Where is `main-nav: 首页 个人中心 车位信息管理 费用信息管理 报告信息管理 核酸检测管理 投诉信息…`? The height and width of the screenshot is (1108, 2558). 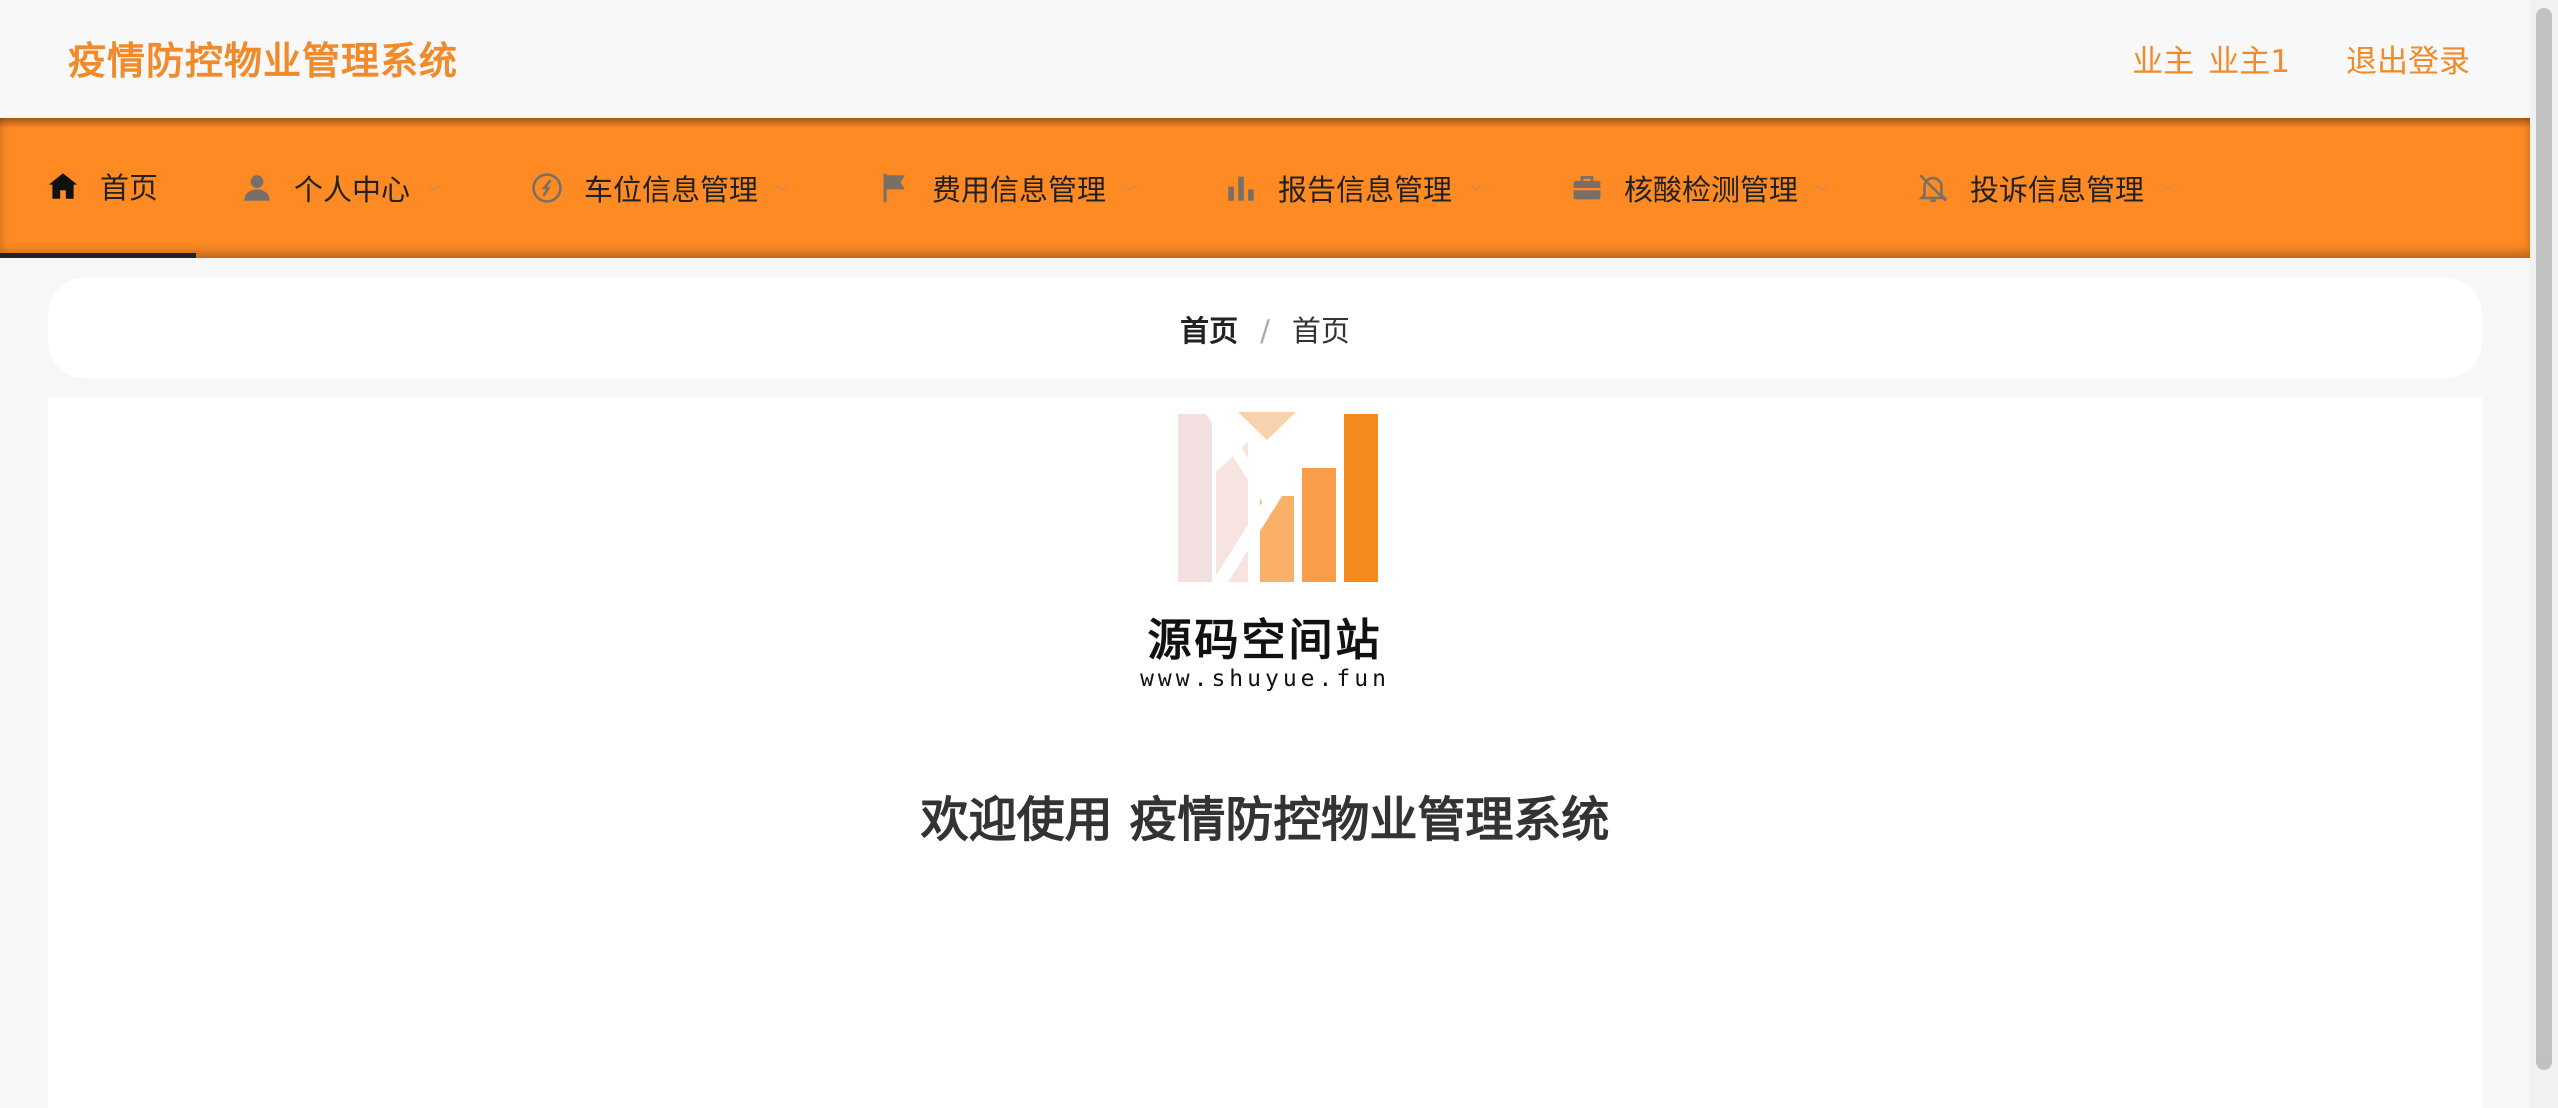
main-nav: 首页 个人中心 车位信息管理 费用信息管理 报告信息管理 核酸检测管理 投诉信息… is located at coordinates (1265, 188).